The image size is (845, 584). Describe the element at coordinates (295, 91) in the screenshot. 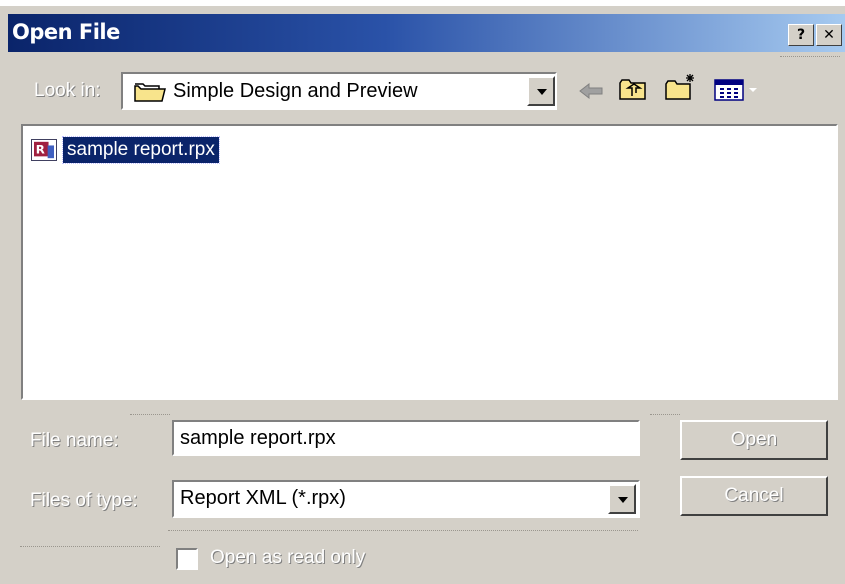

I see `look-in-value: Simple Design and Preview` at that location.